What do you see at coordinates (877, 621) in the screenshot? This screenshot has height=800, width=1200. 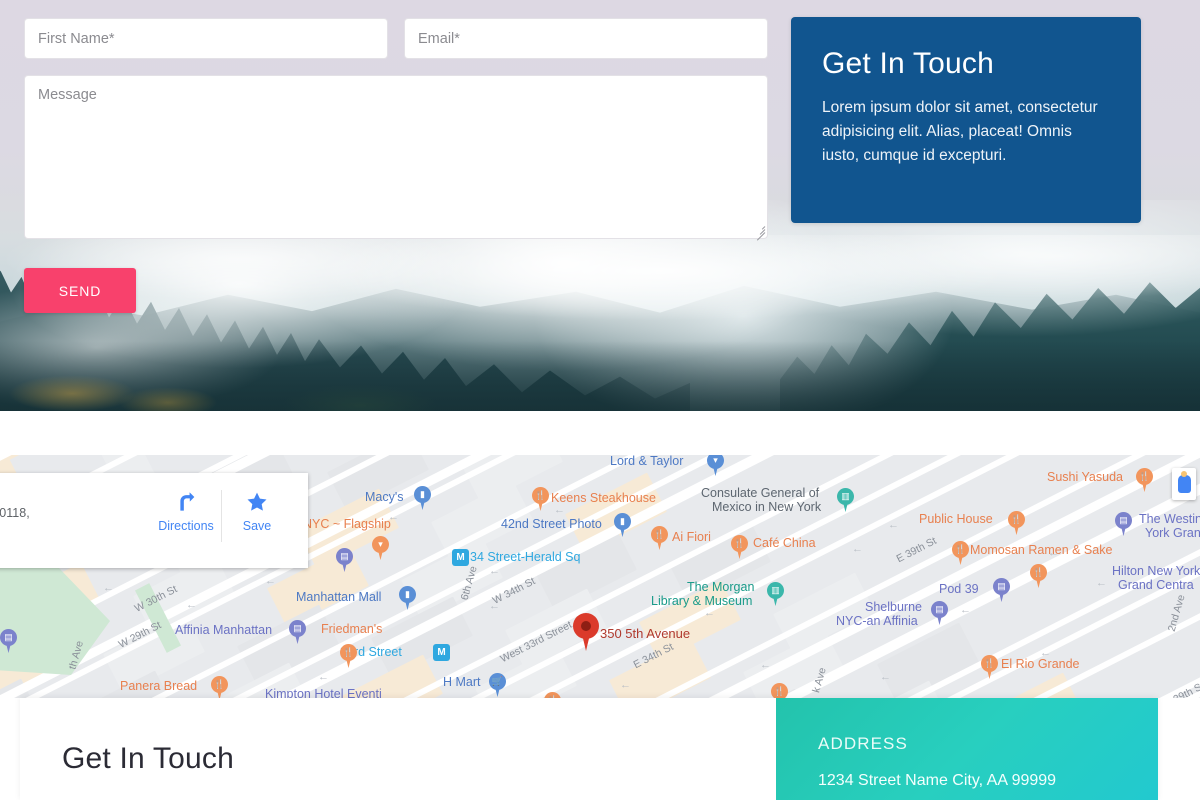 I see `map-label: NYC-an Affinia` at bounding box center [877, 621].